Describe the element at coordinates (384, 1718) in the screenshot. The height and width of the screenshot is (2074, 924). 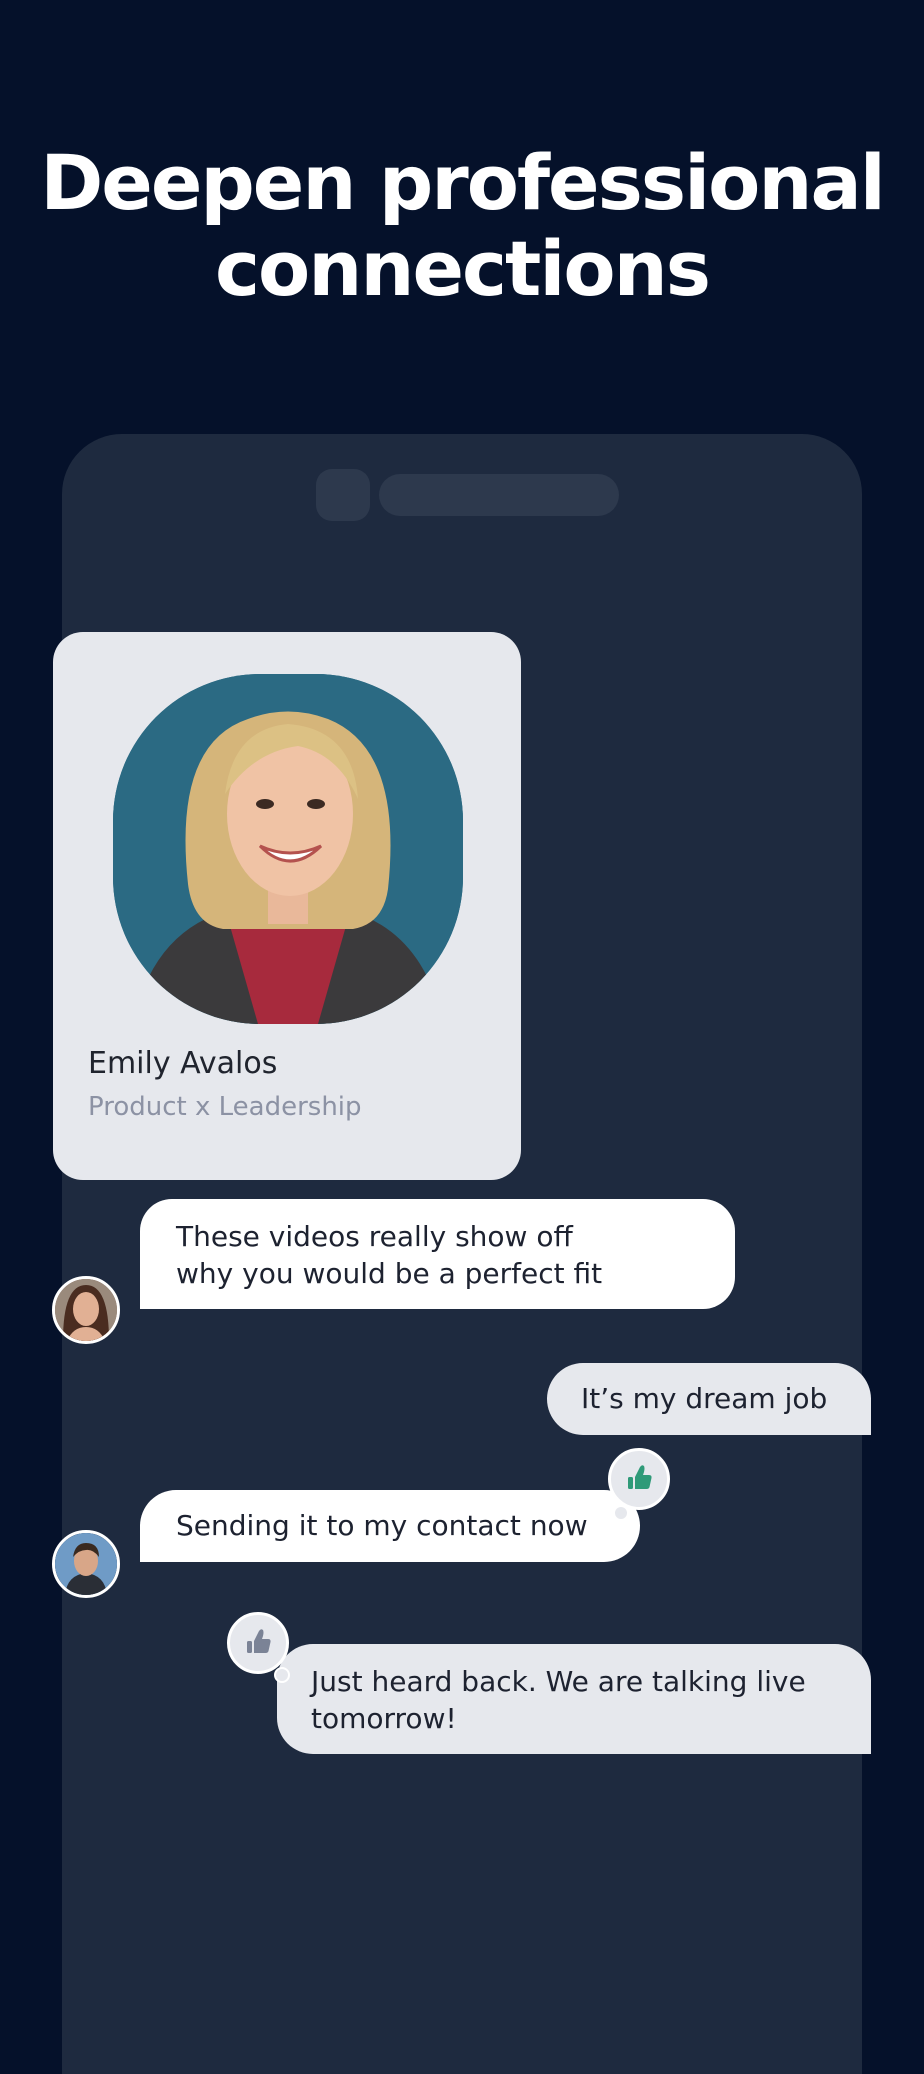
I see `message-text-line: tomorrow!` at that location.